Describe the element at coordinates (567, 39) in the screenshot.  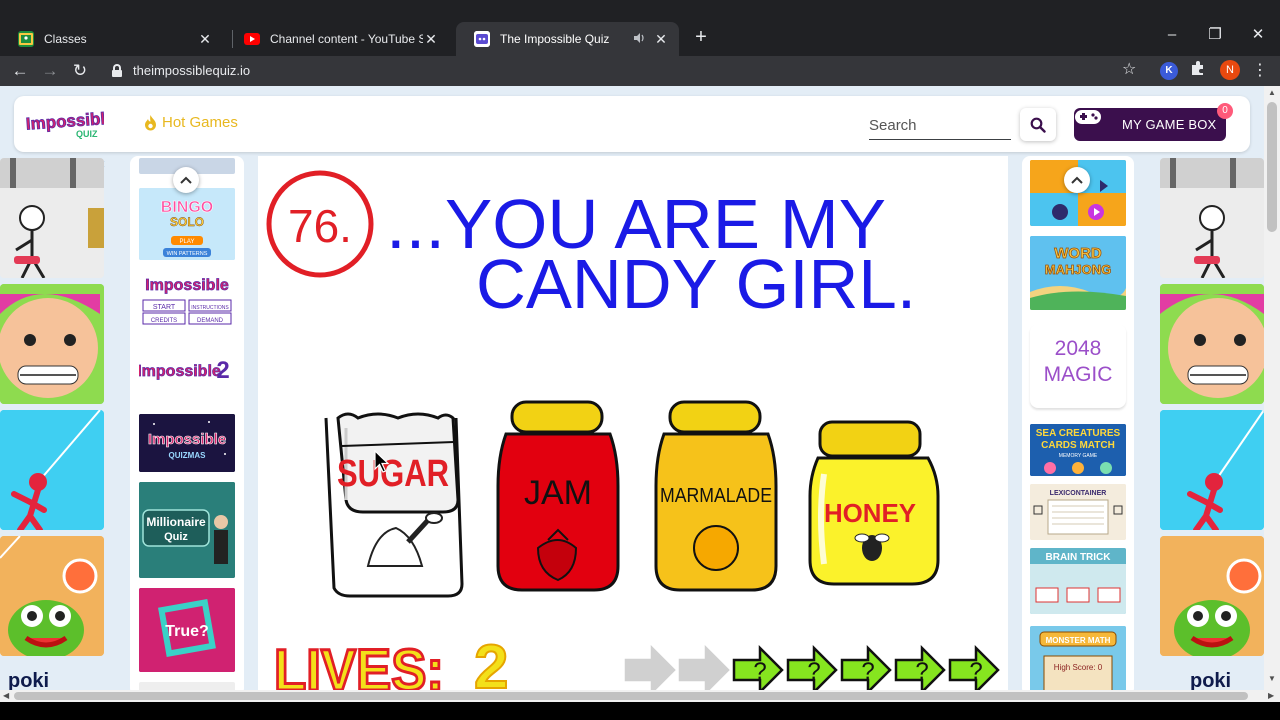
I see `tab-impossible-quiz: The Impossible Quiz ✕` at that location.